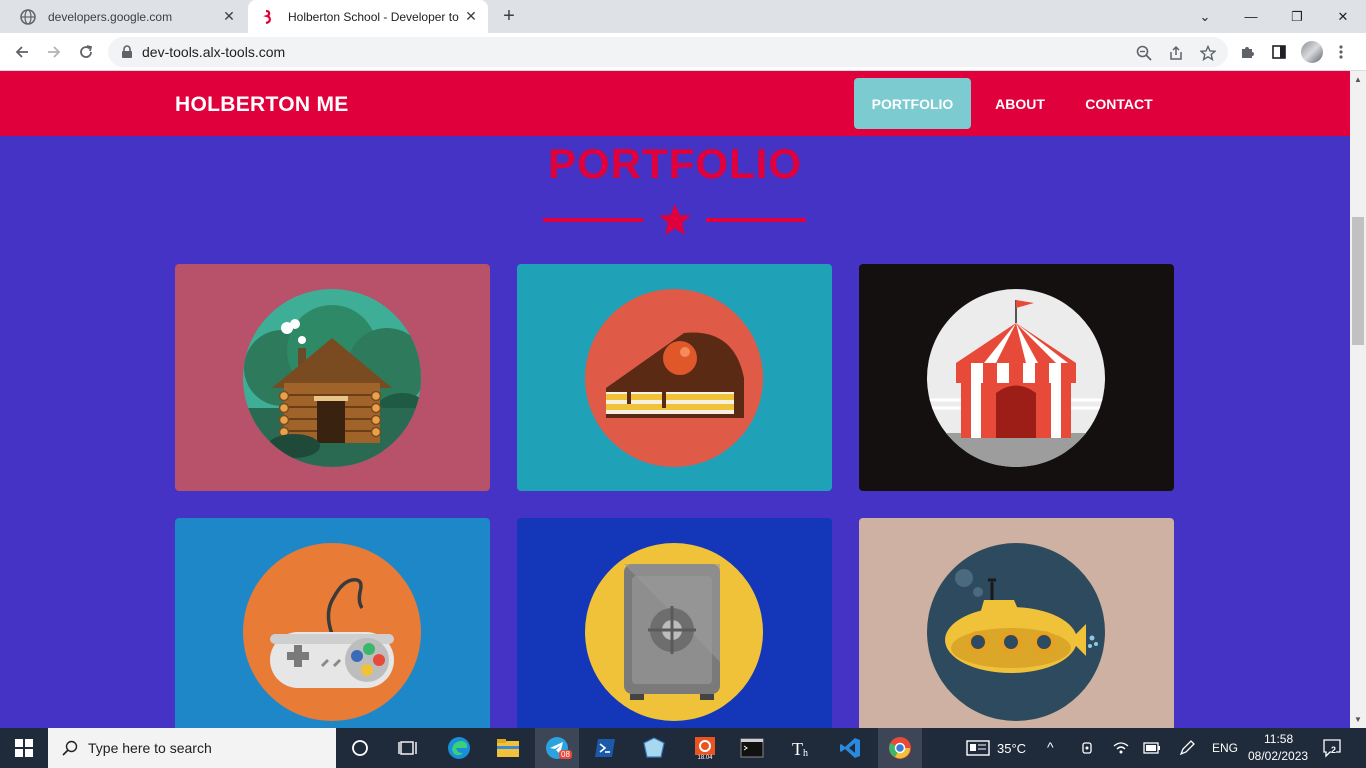 The height and width of the screenshot is (768, 1366). I want to click on tab-title: developers.google.com, so click(110, 16).